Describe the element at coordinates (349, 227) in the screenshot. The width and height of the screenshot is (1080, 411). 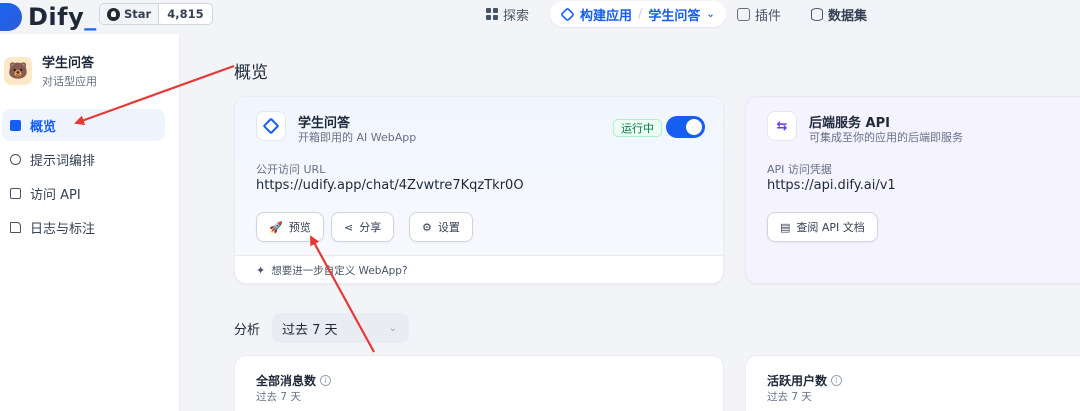
I see `share-icon: ⋖` at that location.